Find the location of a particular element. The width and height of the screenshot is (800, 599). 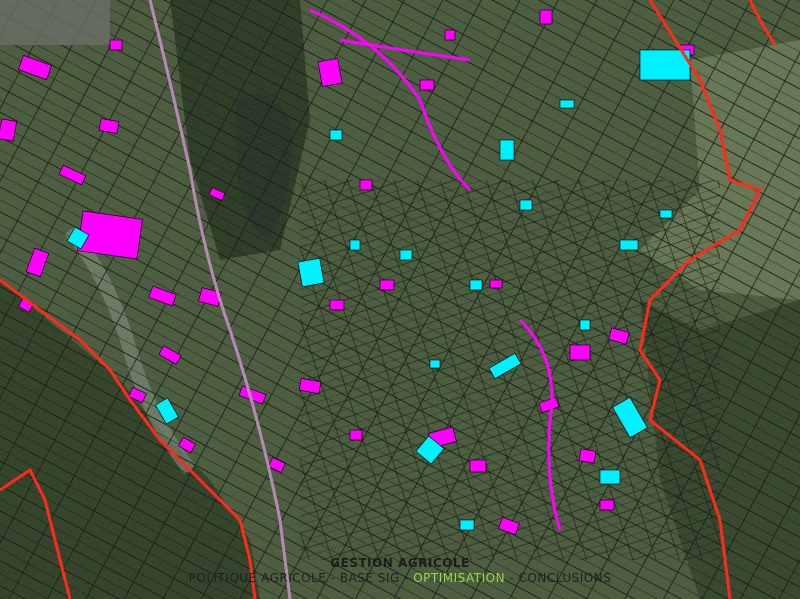

nav-item-base-sig: BASE SIG is located at coordinates (370, 578).